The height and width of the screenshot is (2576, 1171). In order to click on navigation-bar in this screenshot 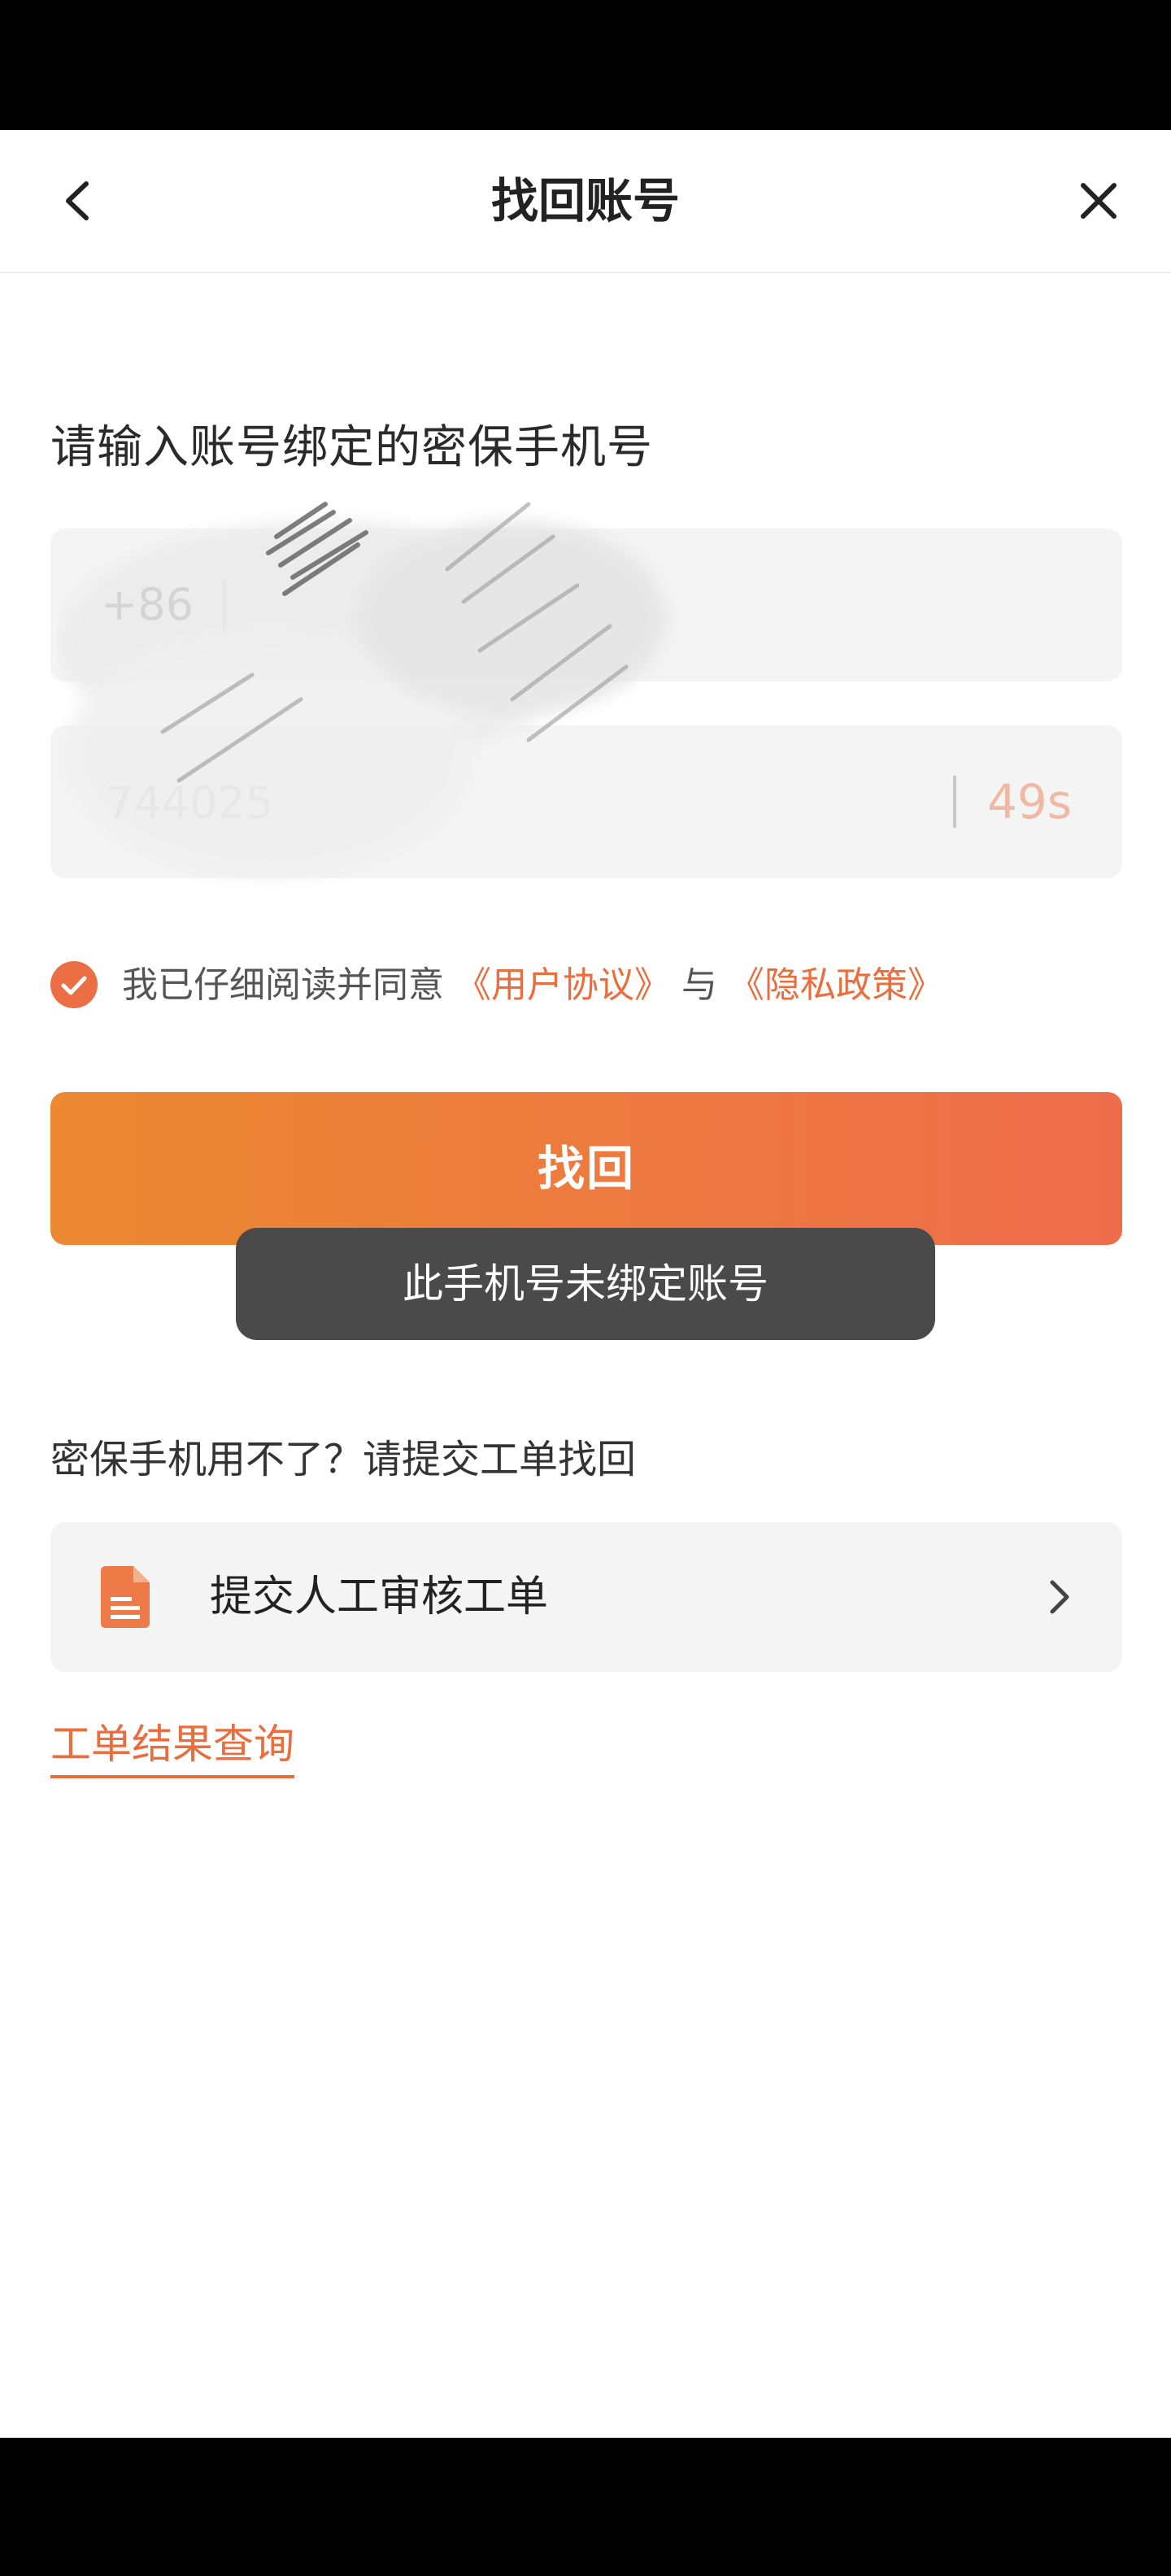, I will do `click(585, 2507)`.